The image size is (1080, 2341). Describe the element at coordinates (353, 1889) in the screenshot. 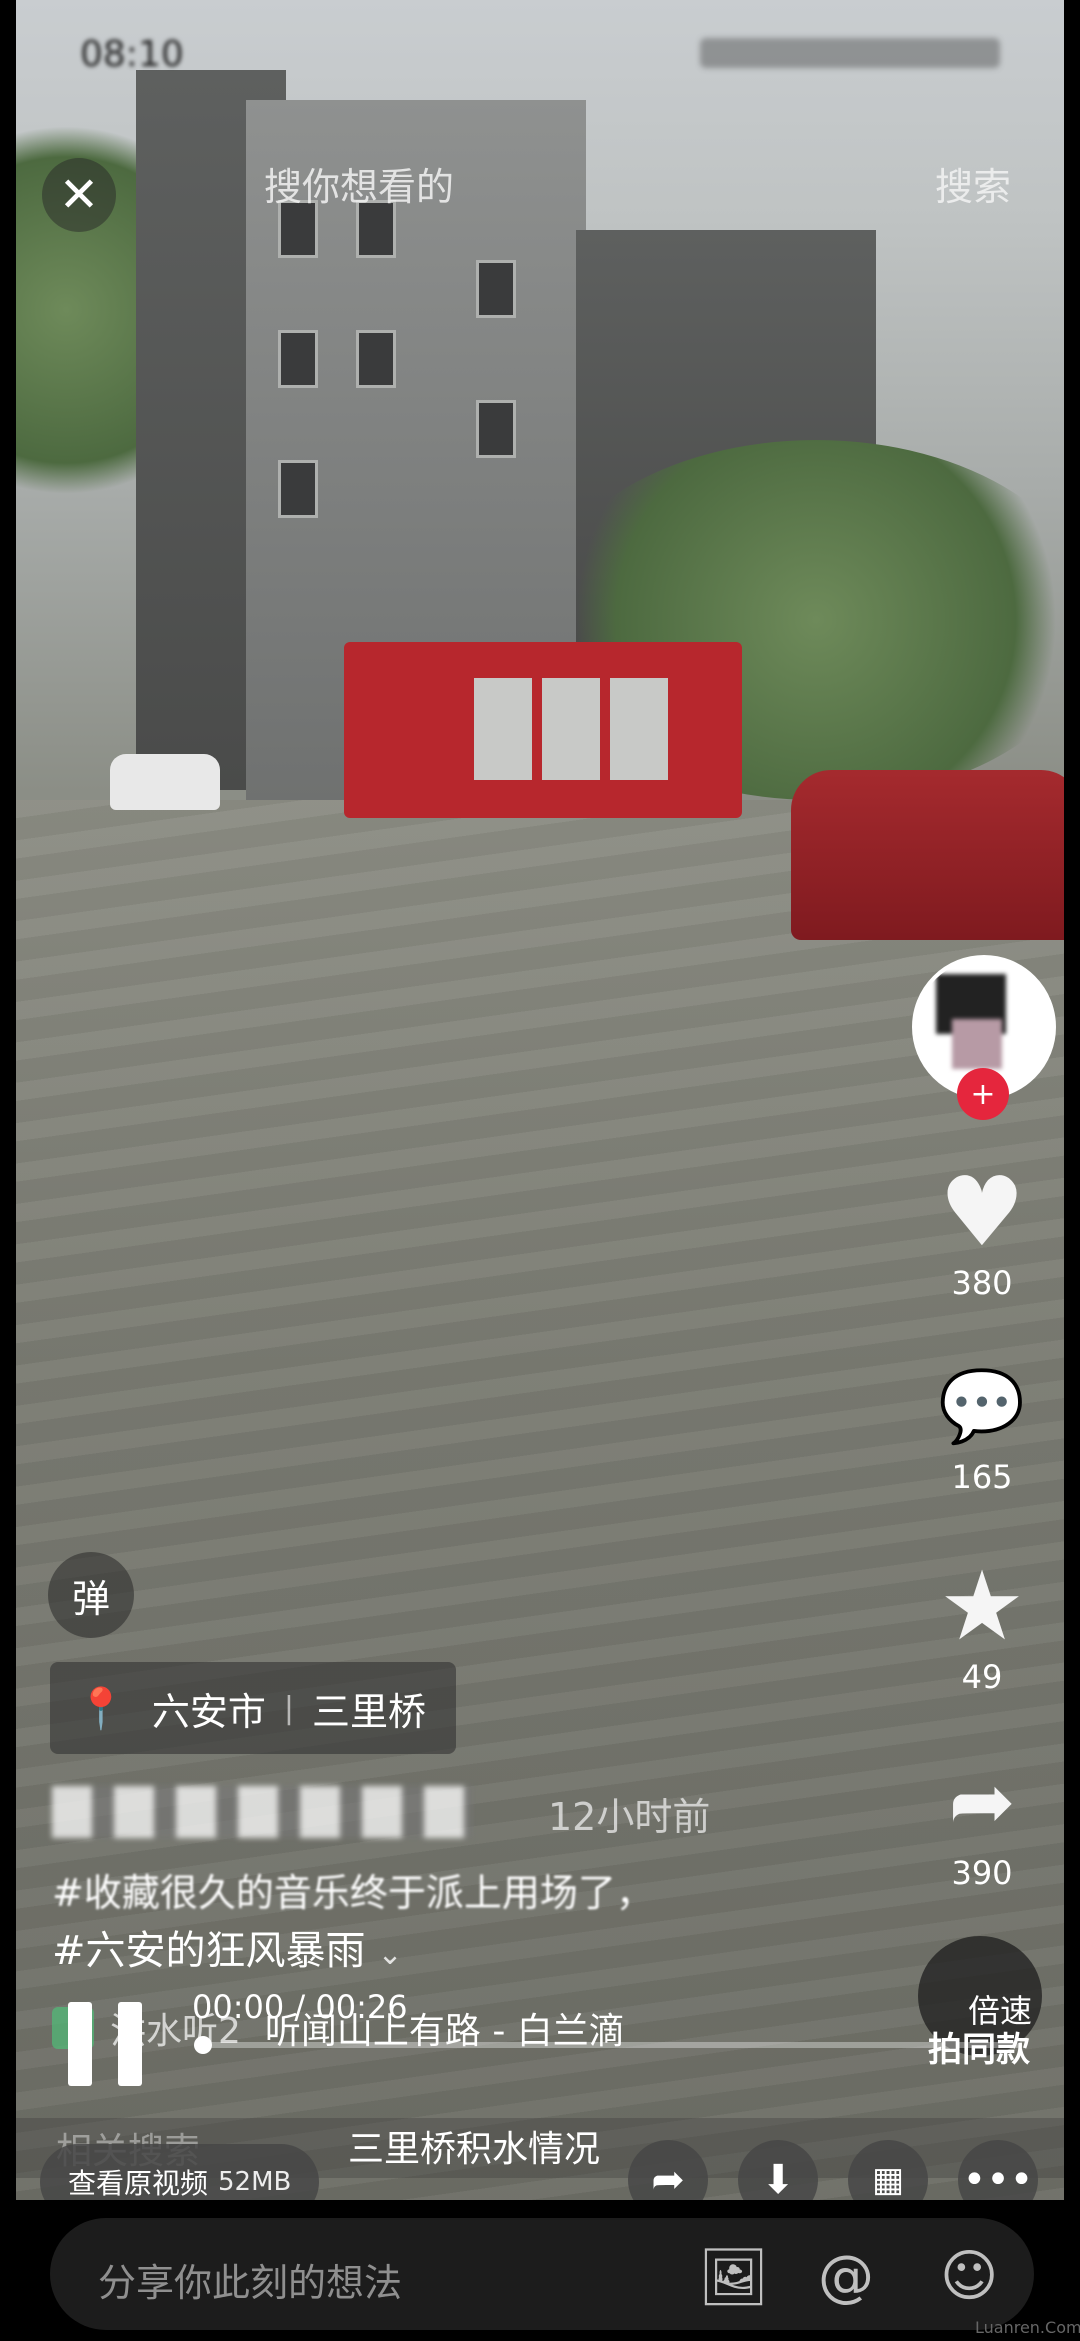

I see `post-description-line1: #收藏很久的音乐终于派上用场了，` at that location.